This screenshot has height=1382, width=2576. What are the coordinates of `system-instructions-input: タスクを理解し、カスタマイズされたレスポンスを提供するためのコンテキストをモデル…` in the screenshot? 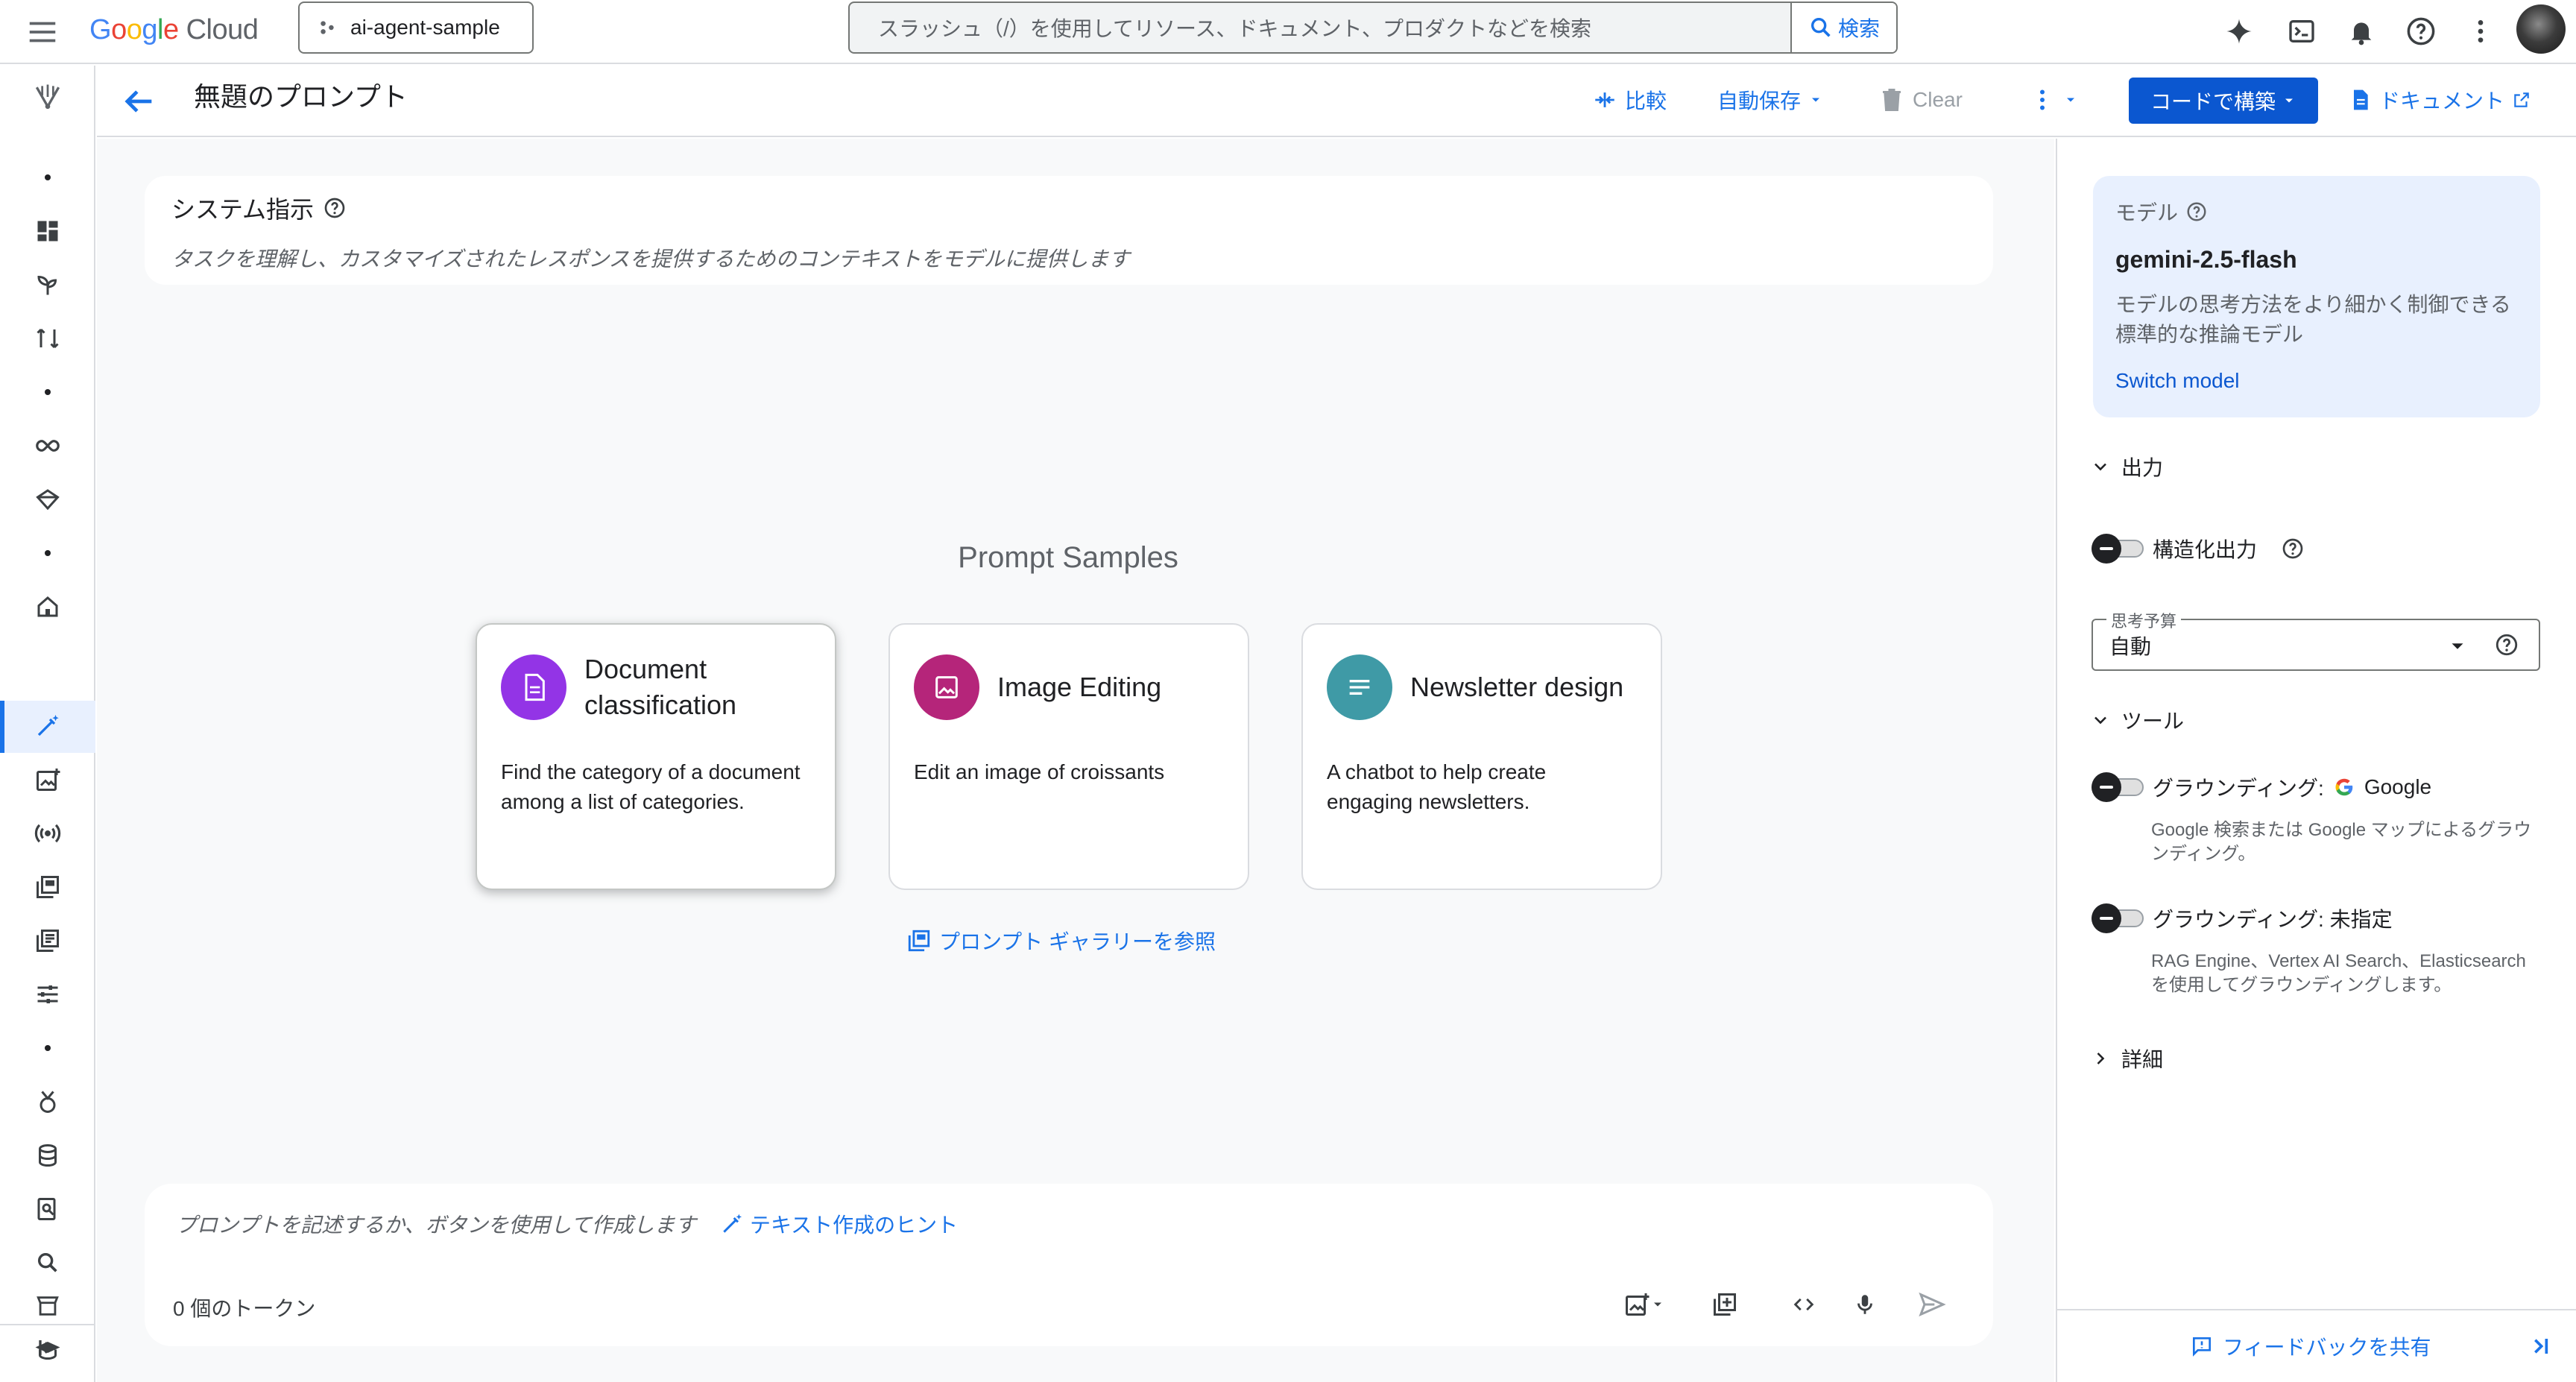 It's located at (1068, 258).